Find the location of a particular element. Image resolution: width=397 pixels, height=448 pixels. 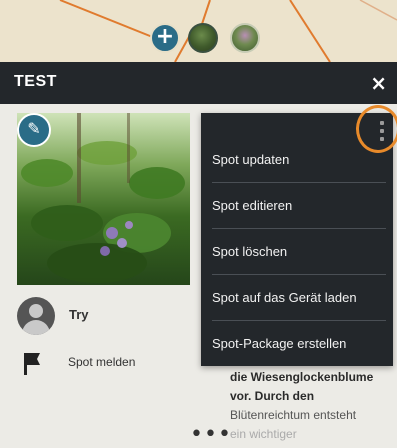

flower-photo-thumbnail is located at coordinates (245, 38).